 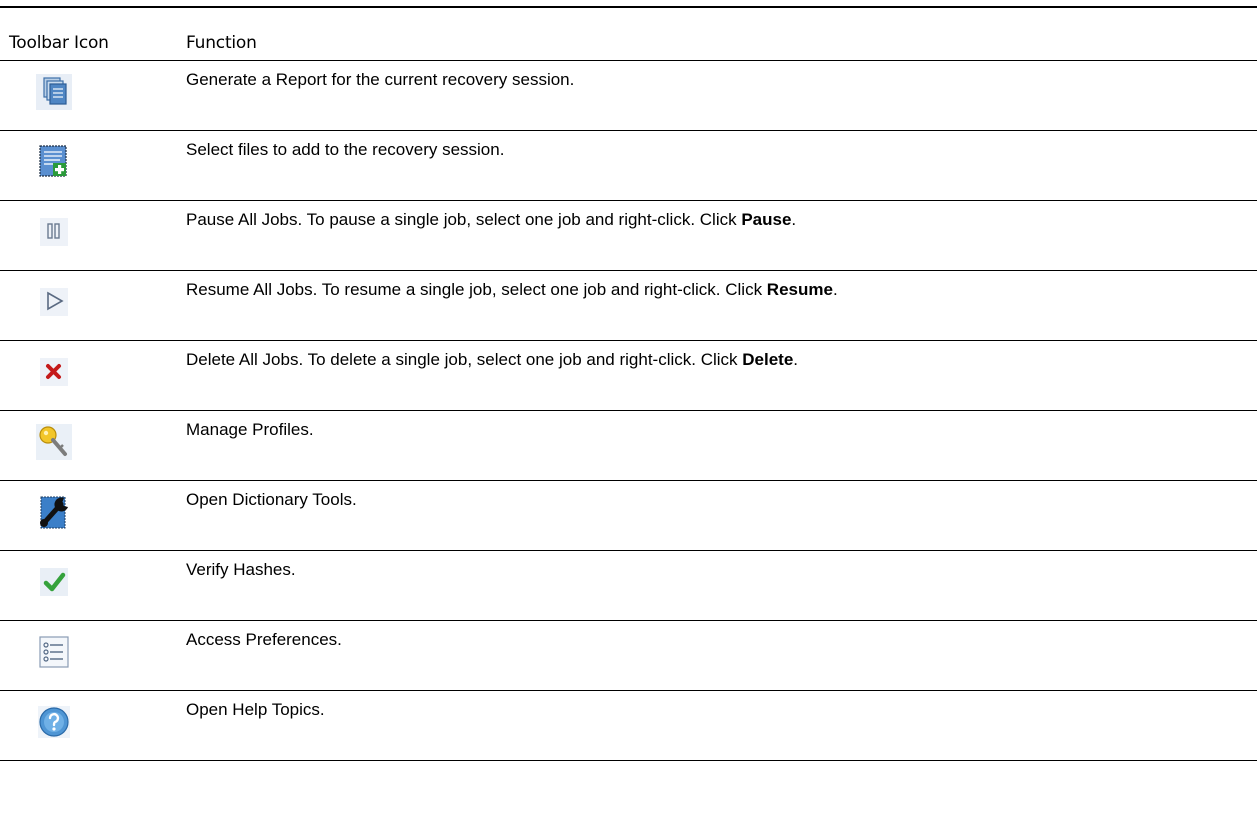 I want to click on help-question-icon, so click(x=54, y=722).